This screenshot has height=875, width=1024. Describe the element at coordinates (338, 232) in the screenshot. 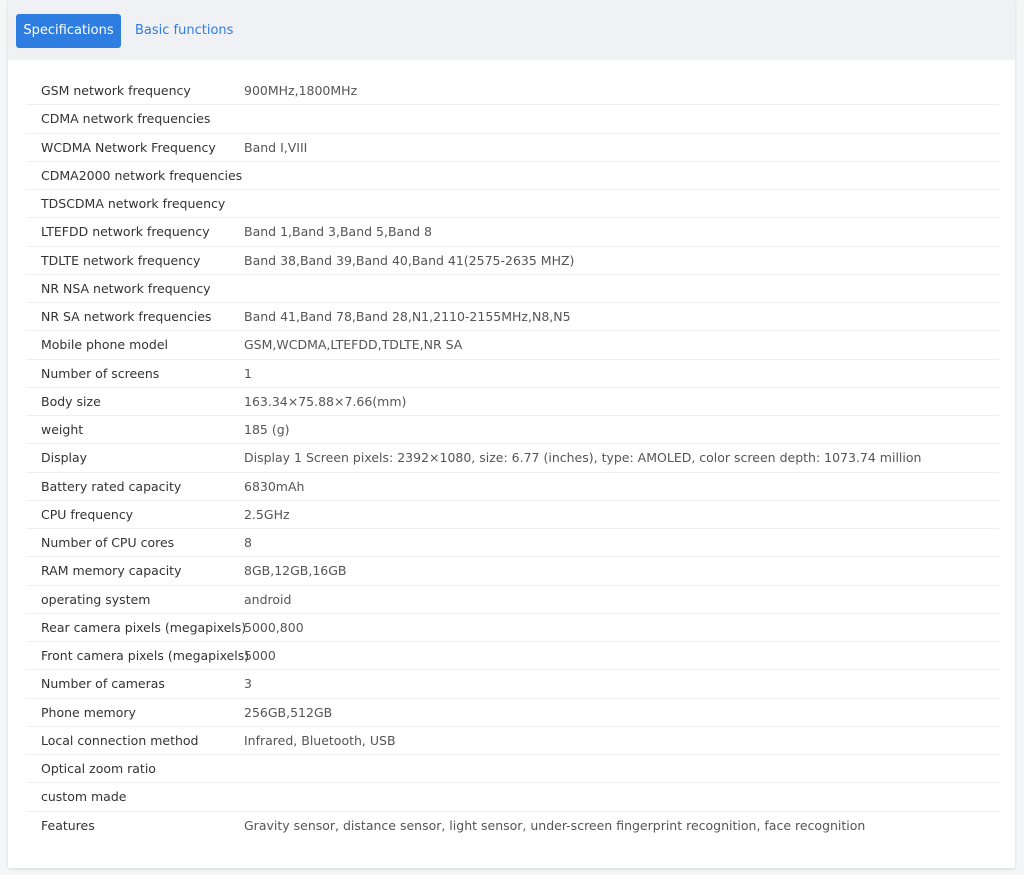

I see `spec-value: Band 1,Band 3,Band 5,Band 8` at that location.